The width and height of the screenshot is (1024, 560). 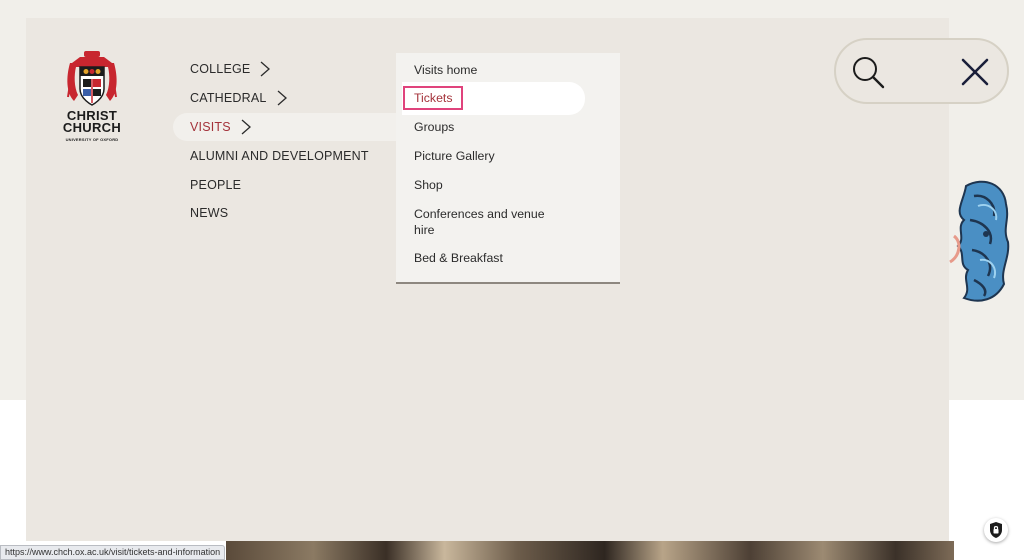 I want to click on nav-item-label: COLLEGE, so click(x=220, y=69).